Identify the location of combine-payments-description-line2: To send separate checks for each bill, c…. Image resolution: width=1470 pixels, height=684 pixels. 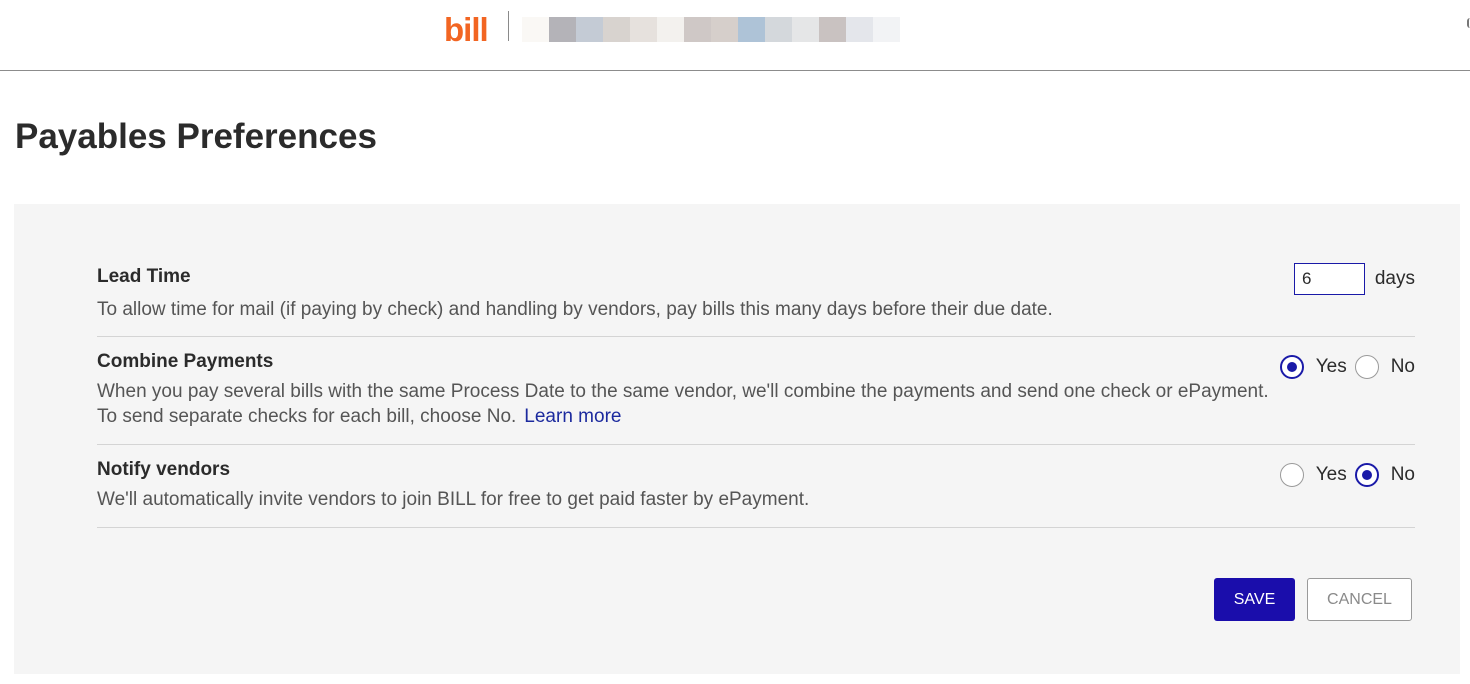
(359, 416).